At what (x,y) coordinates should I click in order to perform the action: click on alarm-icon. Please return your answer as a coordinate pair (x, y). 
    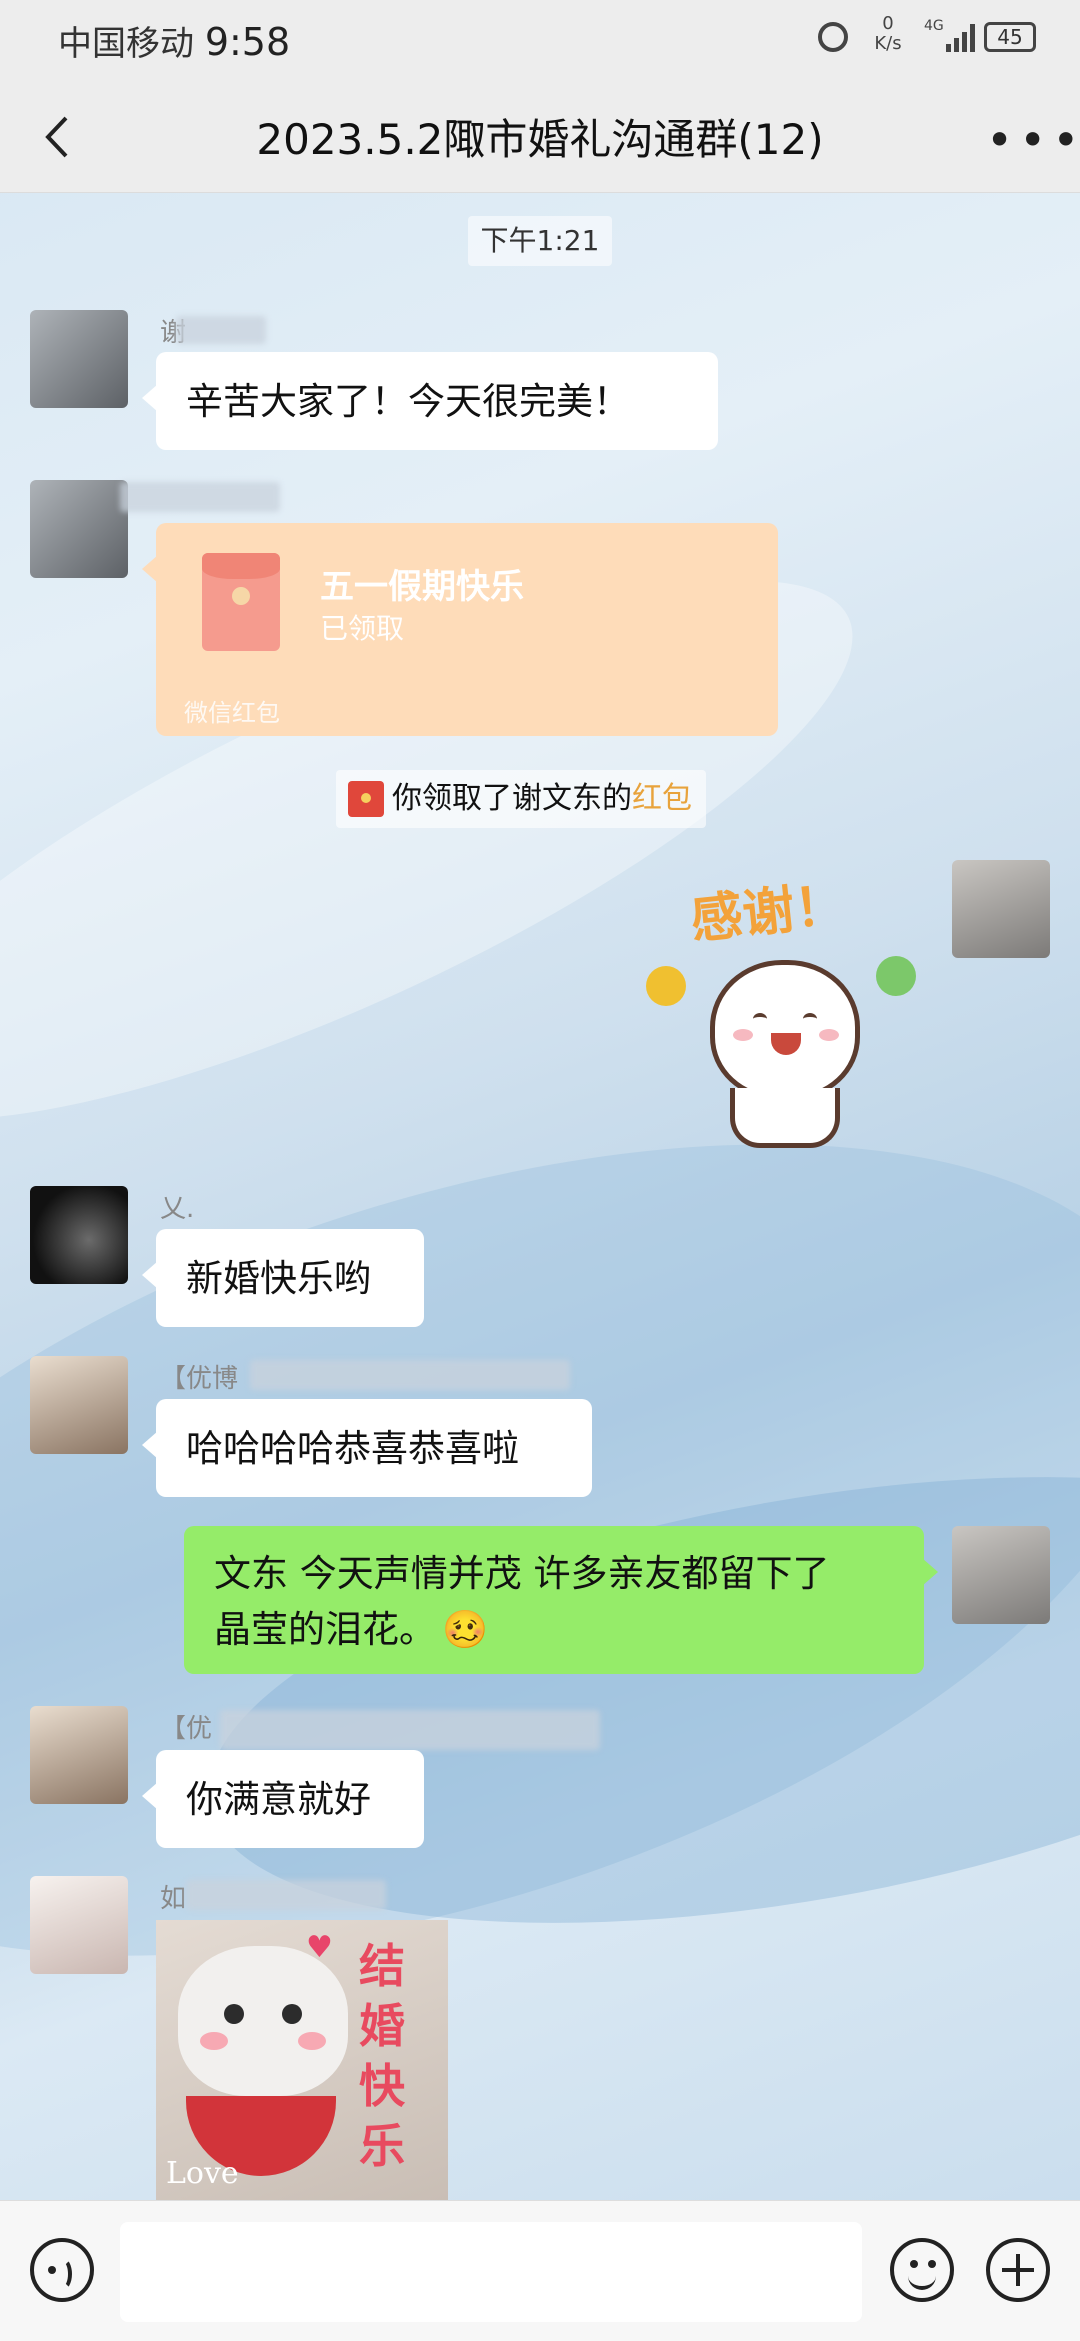
    Looking at the image, I should click on (833, 37).